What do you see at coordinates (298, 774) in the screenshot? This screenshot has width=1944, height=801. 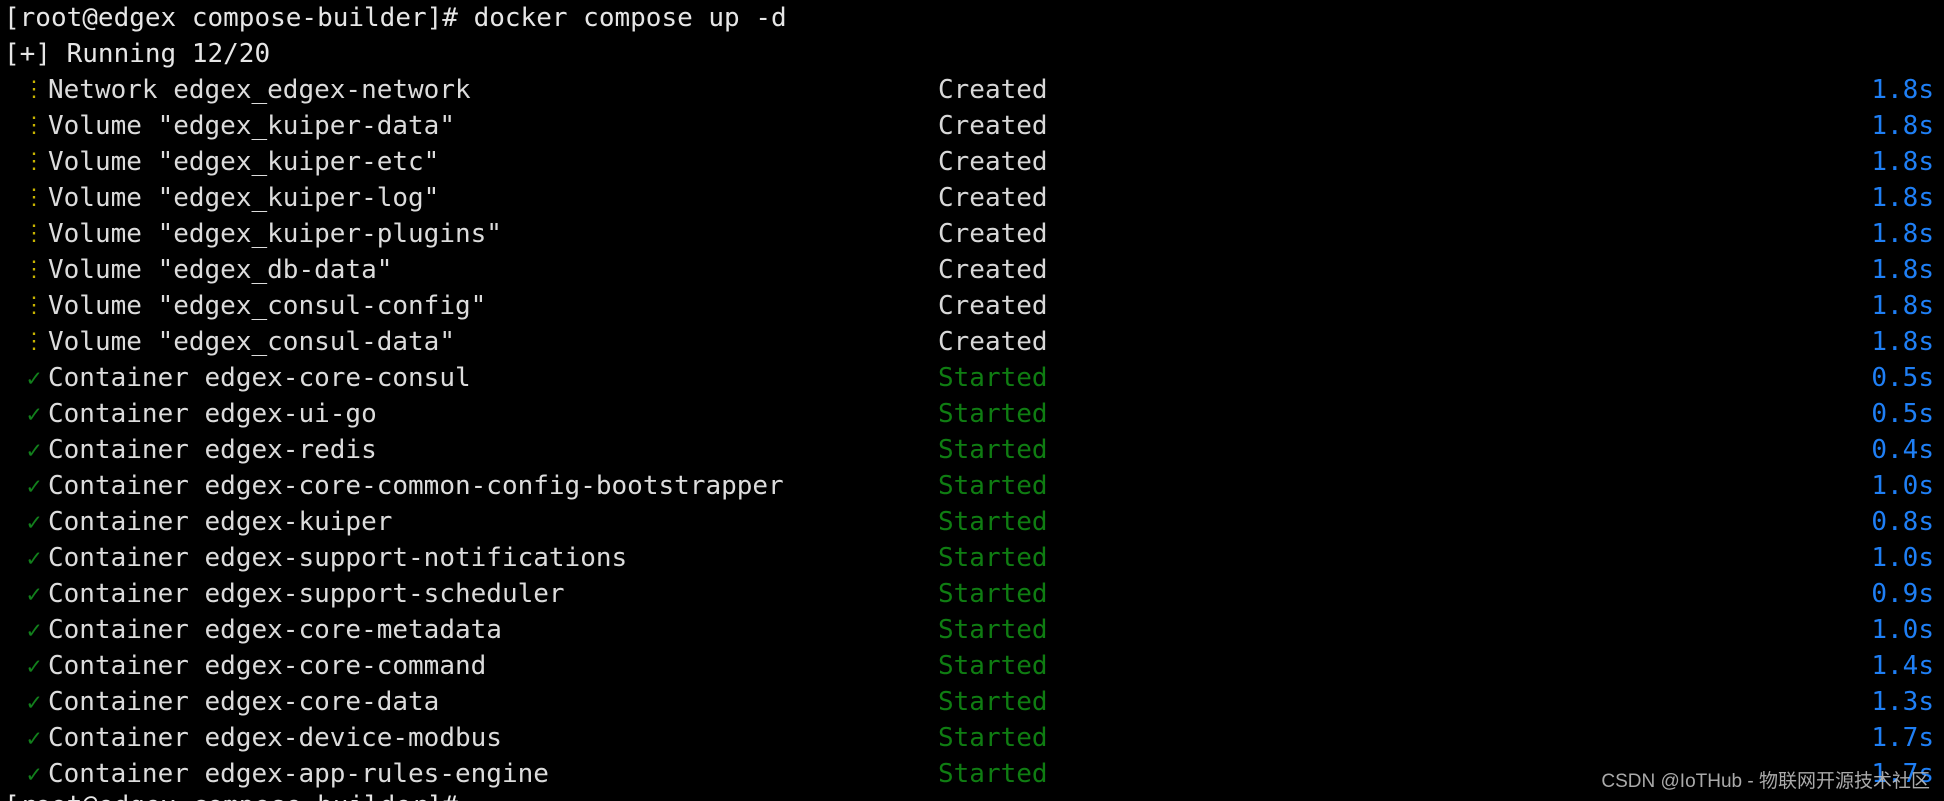 I see `resource-name: Container edgex-app-rules-engine` at bounding box center [298, 774].